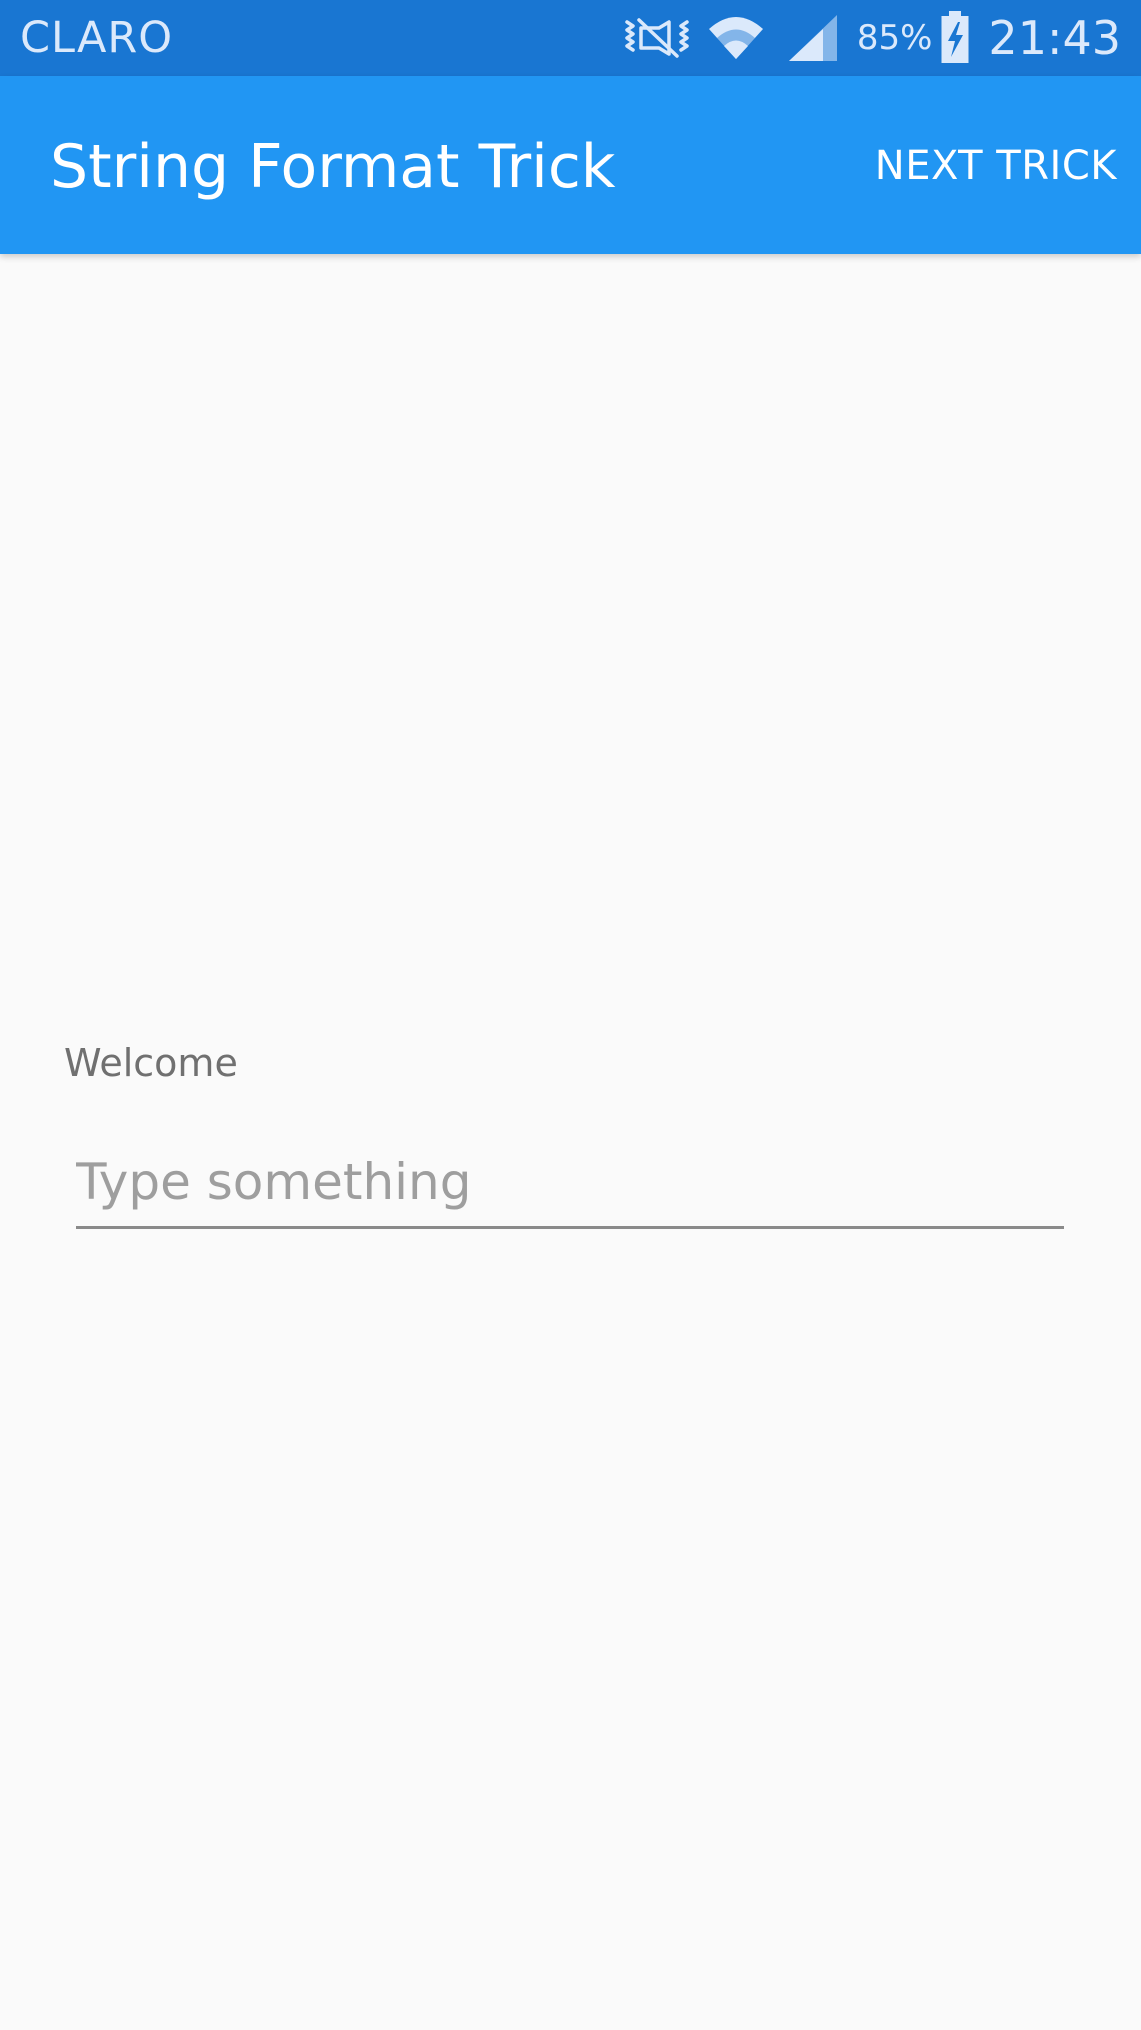  I want to click on vibrate-mute-icon, so click(657, 38).